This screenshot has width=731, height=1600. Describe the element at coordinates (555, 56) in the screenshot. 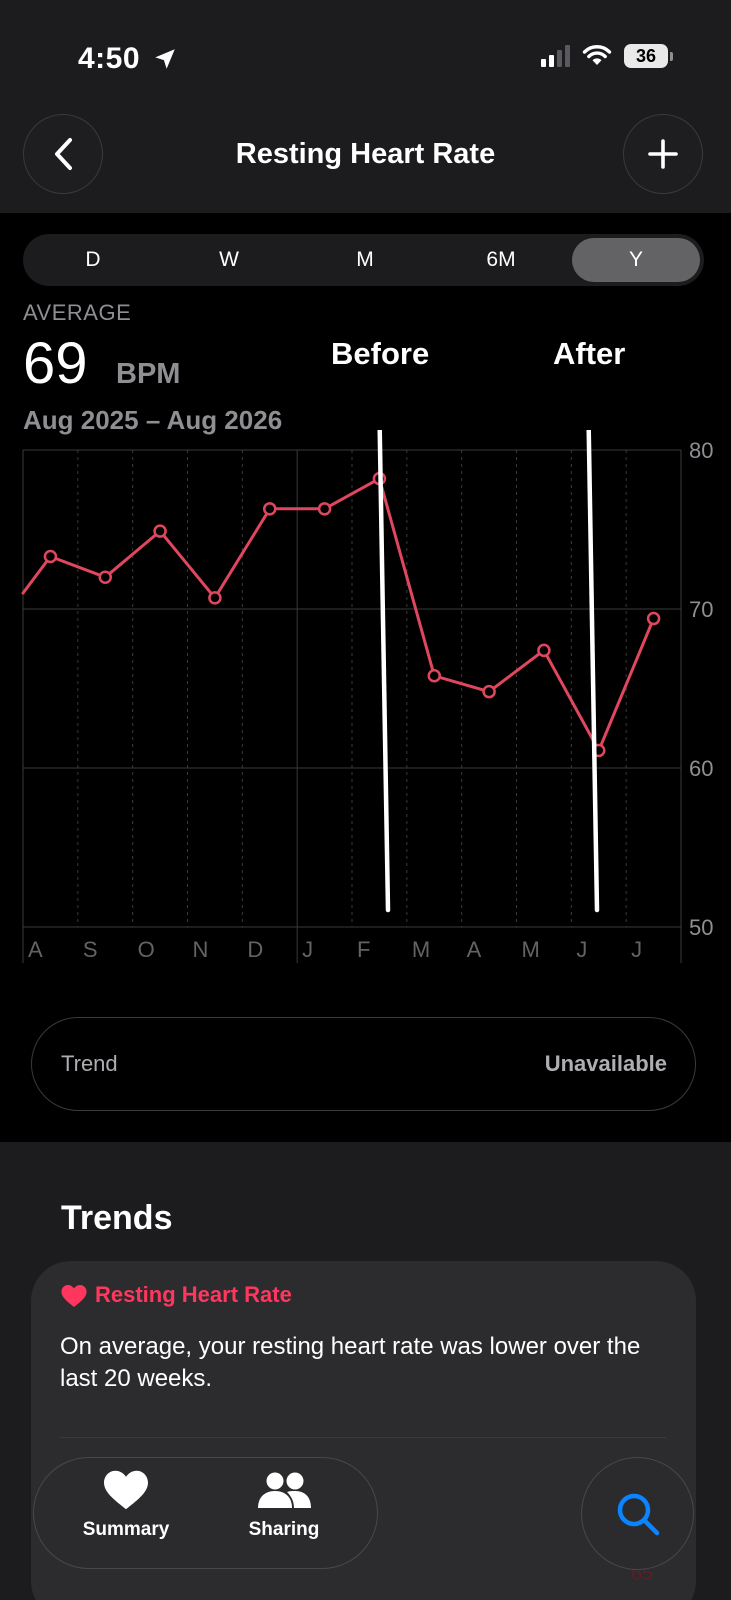

I see `cellular-signal-icon` at that location.